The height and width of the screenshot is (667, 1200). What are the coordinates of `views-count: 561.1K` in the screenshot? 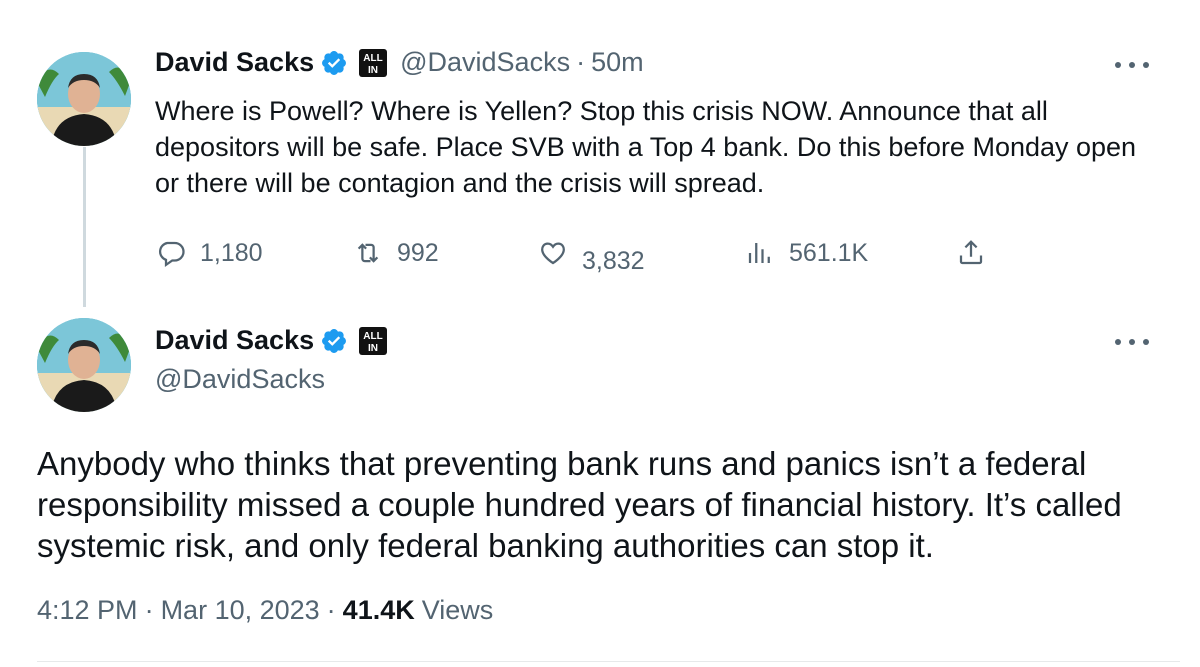 It's located at (829, 252).